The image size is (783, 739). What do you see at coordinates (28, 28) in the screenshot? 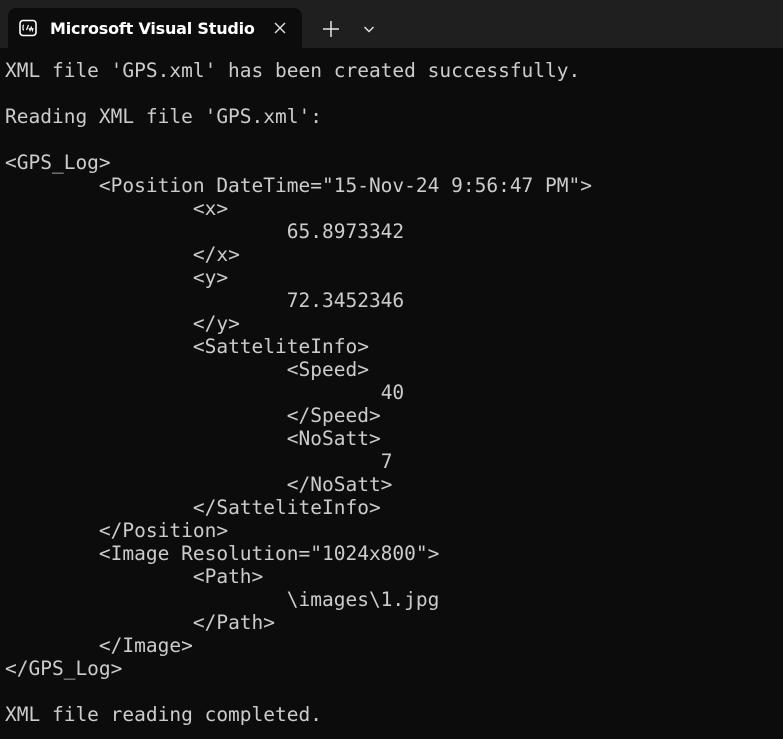
I see `console-icon` at bounding box center [28, 28].